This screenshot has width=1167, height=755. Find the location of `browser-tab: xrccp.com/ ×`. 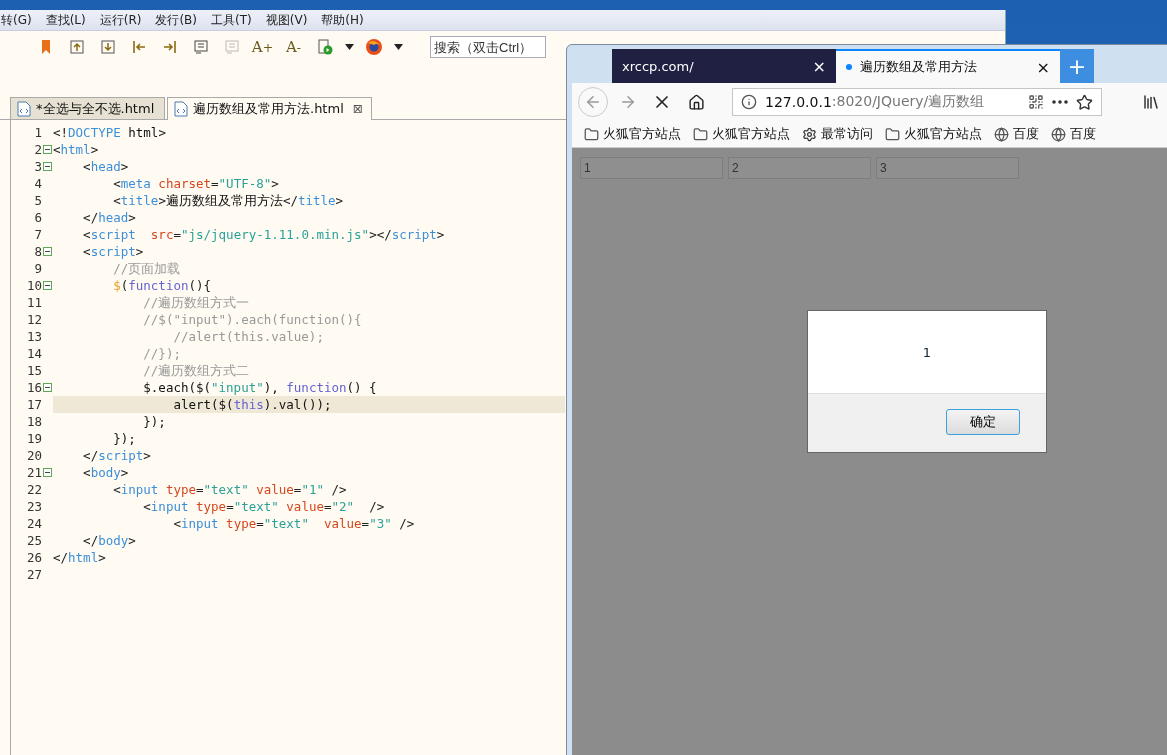

browser-tab: xrccp.com/ × is located at coordinates (724, 66).